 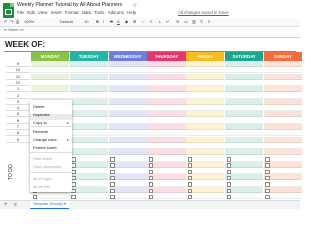 I want to click on fill-color-icon: ◆, so click(x=126, y=21).